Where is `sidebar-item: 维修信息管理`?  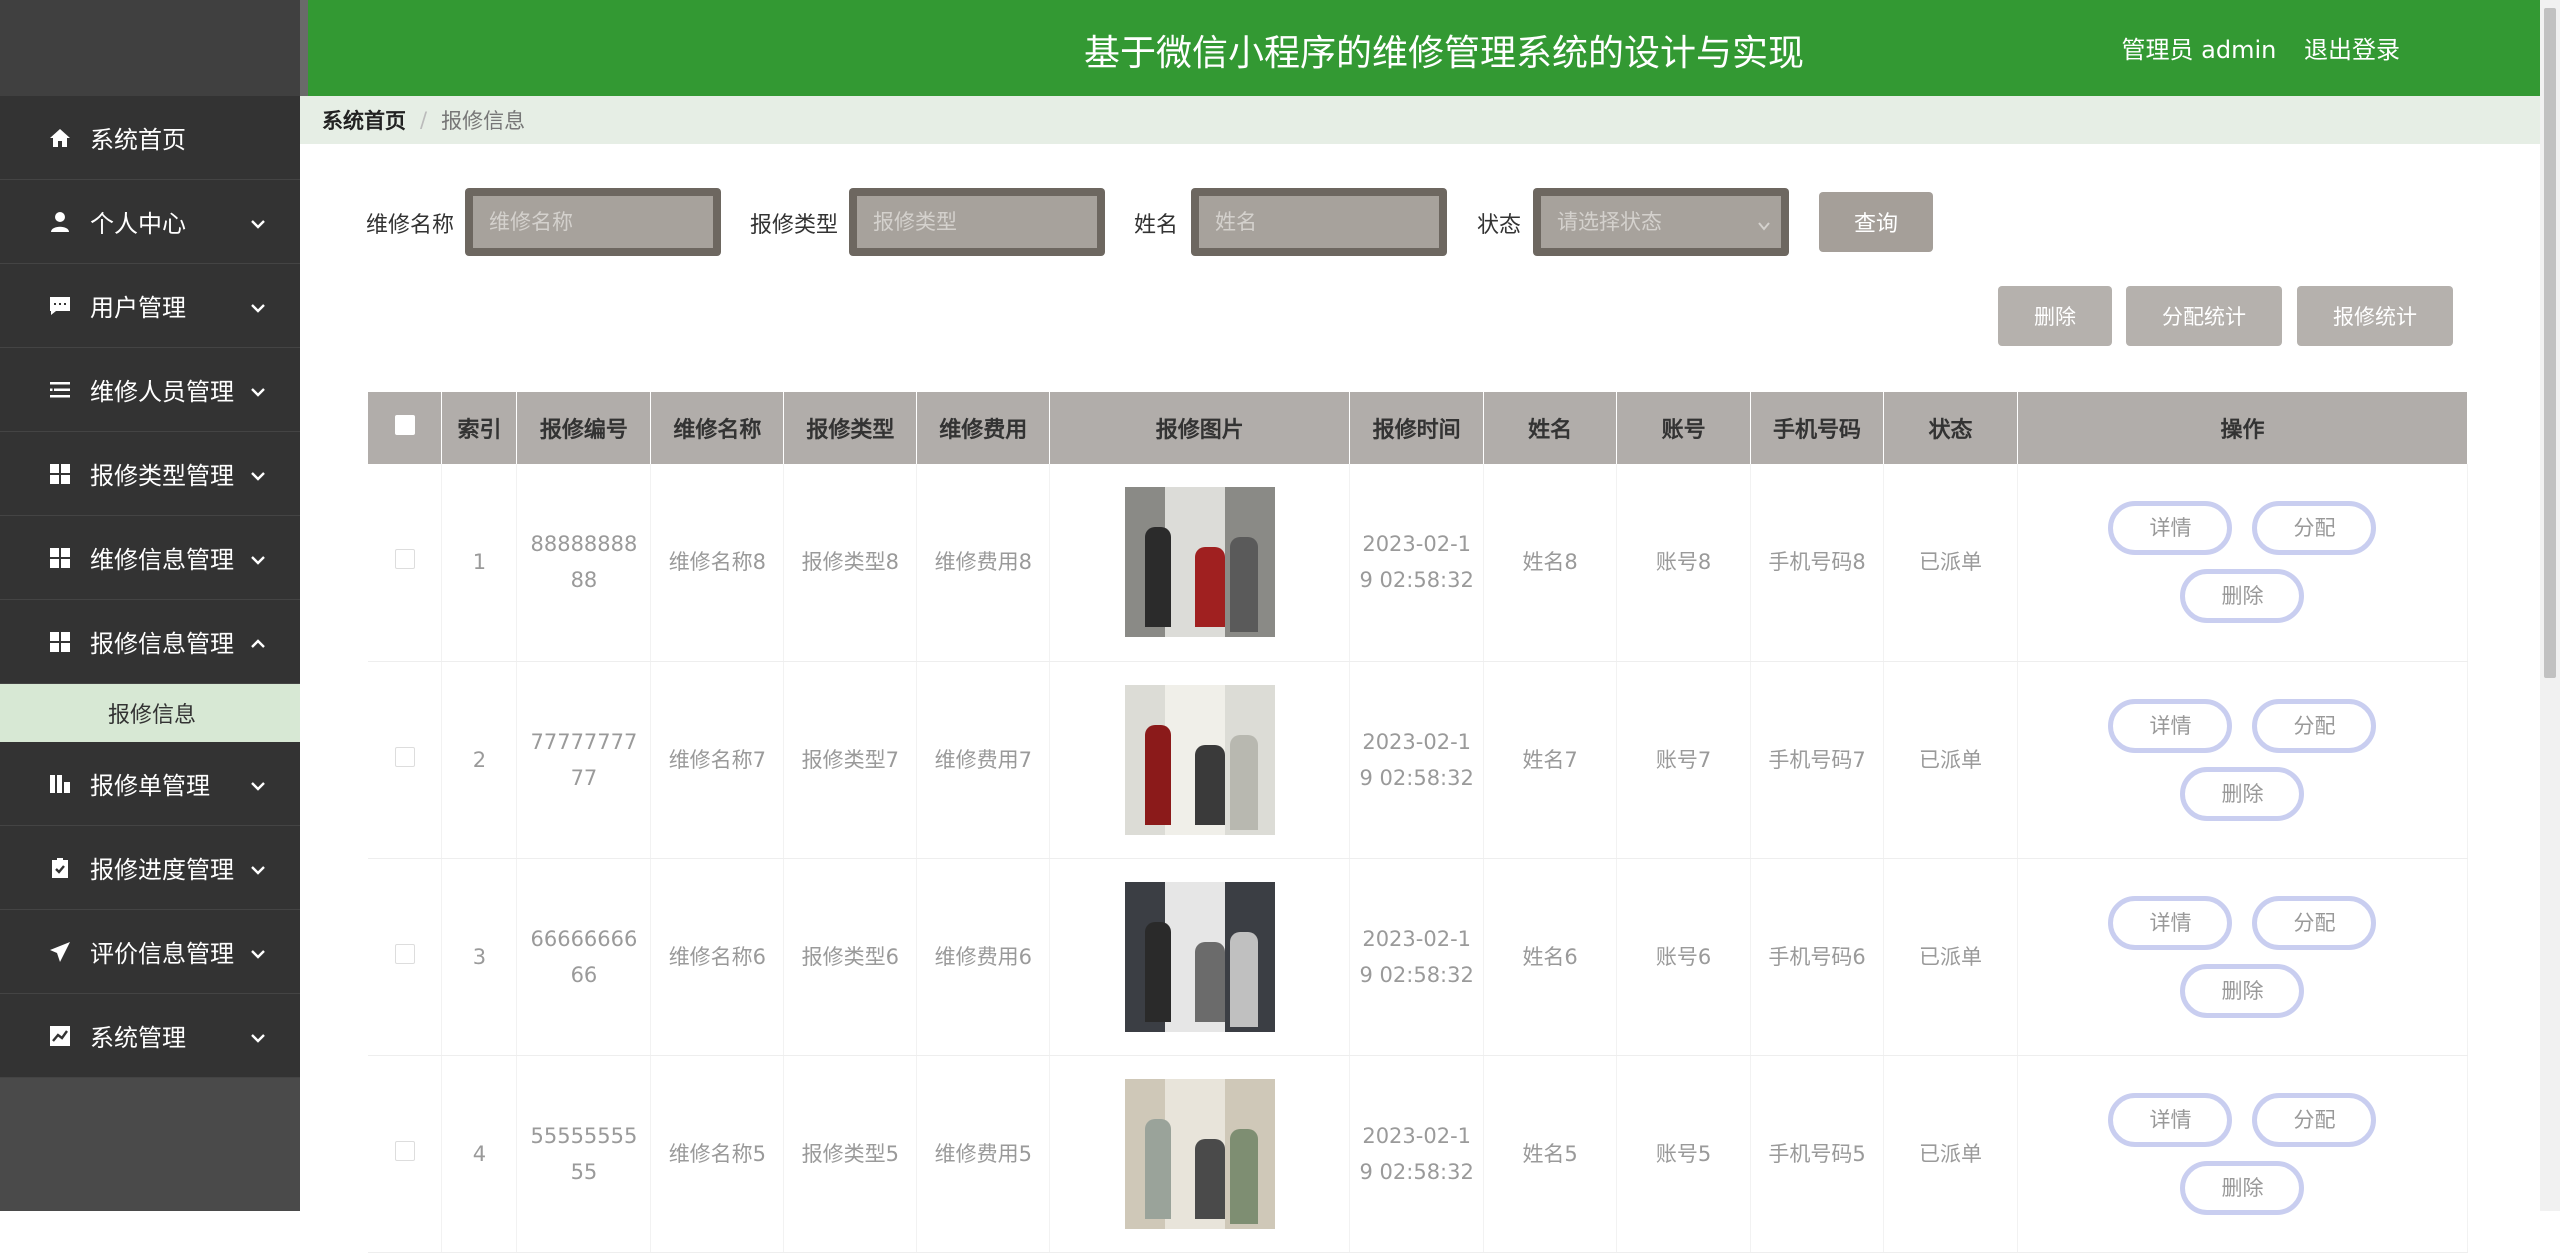 sidebar-item: 维修信息管理 is located at coordinates (150, 558).